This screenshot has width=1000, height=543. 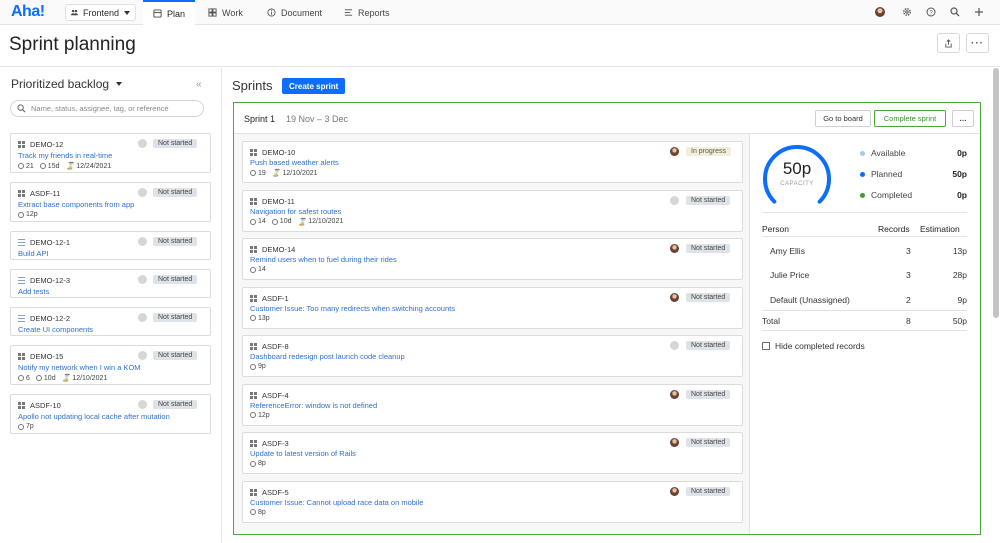 I want to click on total-records: 8, so click(x=908, y=321).